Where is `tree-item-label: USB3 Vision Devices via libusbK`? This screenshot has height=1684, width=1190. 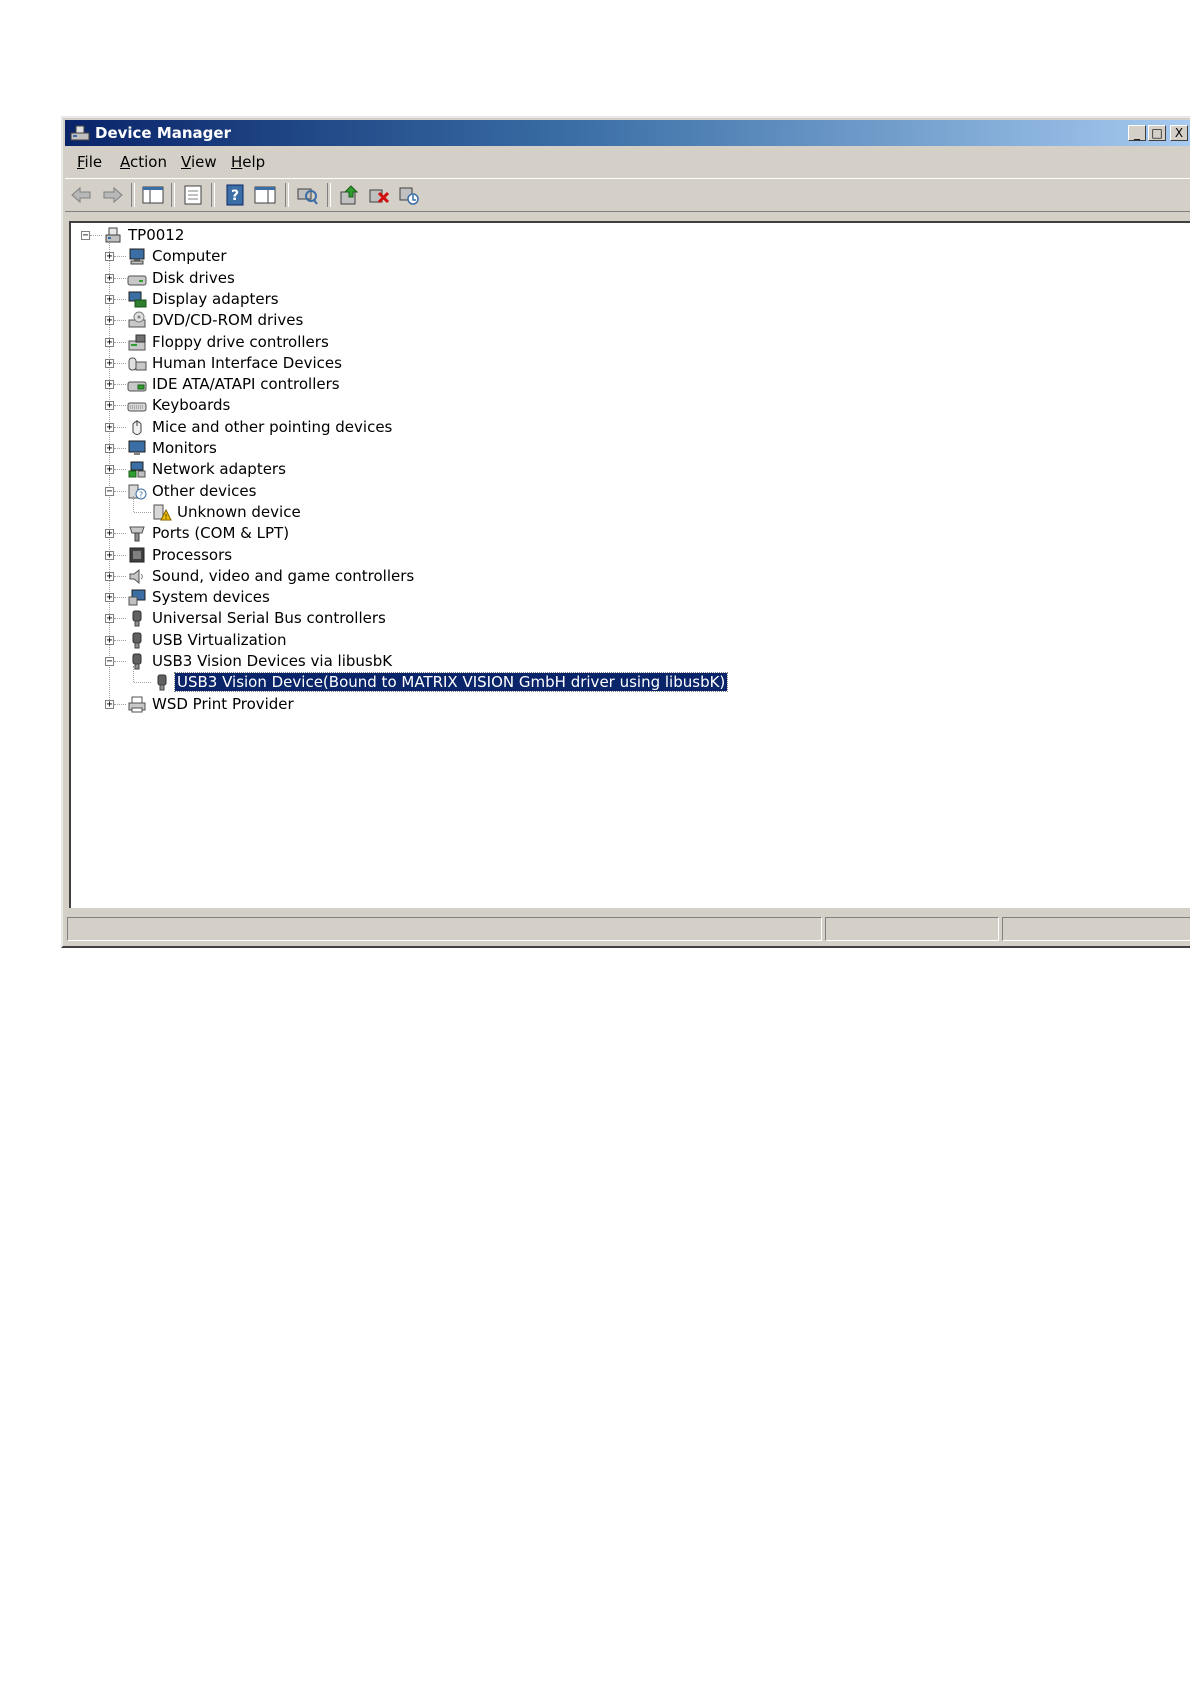 tree-item-label: USB3 Vision Devices via libusbK is located at coordinates (272, 661).